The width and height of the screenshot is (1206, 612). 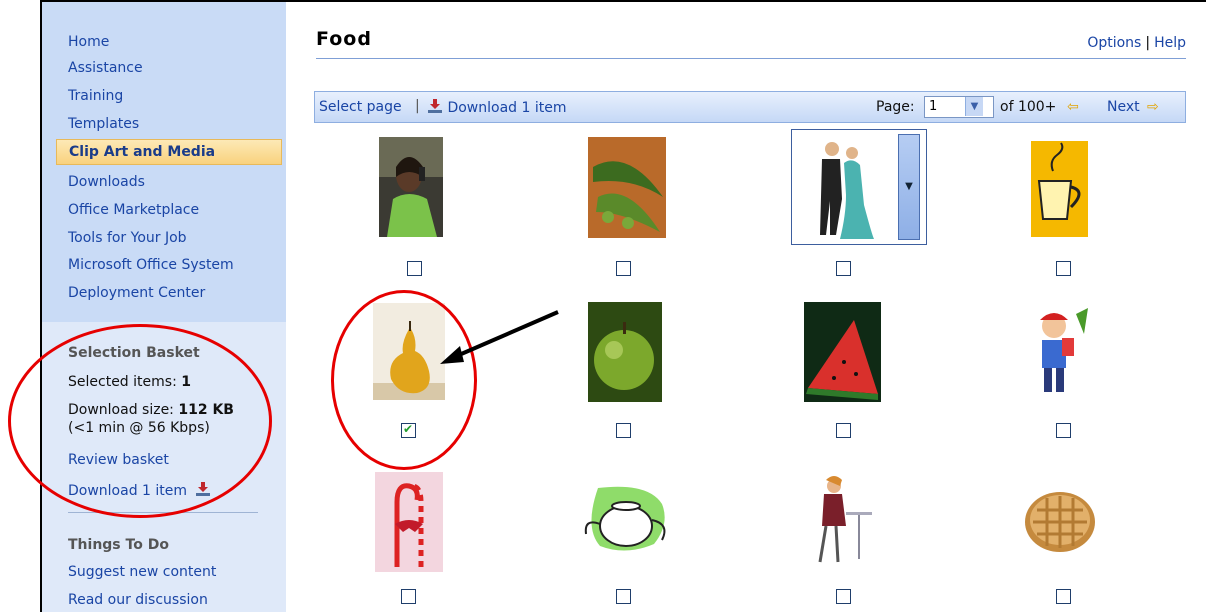 I want to click on page-label: Page:, so click(x=895, y=107).